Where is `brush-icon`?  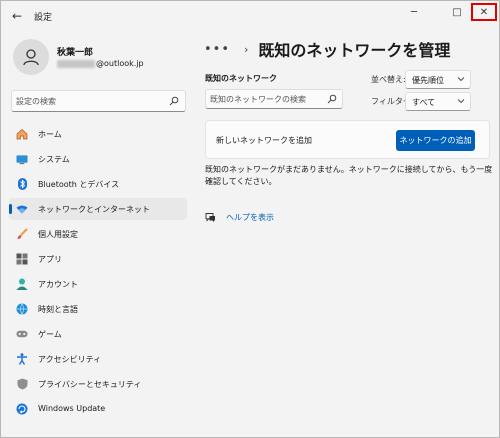
brush-icon is located at coordinates (22, 234).